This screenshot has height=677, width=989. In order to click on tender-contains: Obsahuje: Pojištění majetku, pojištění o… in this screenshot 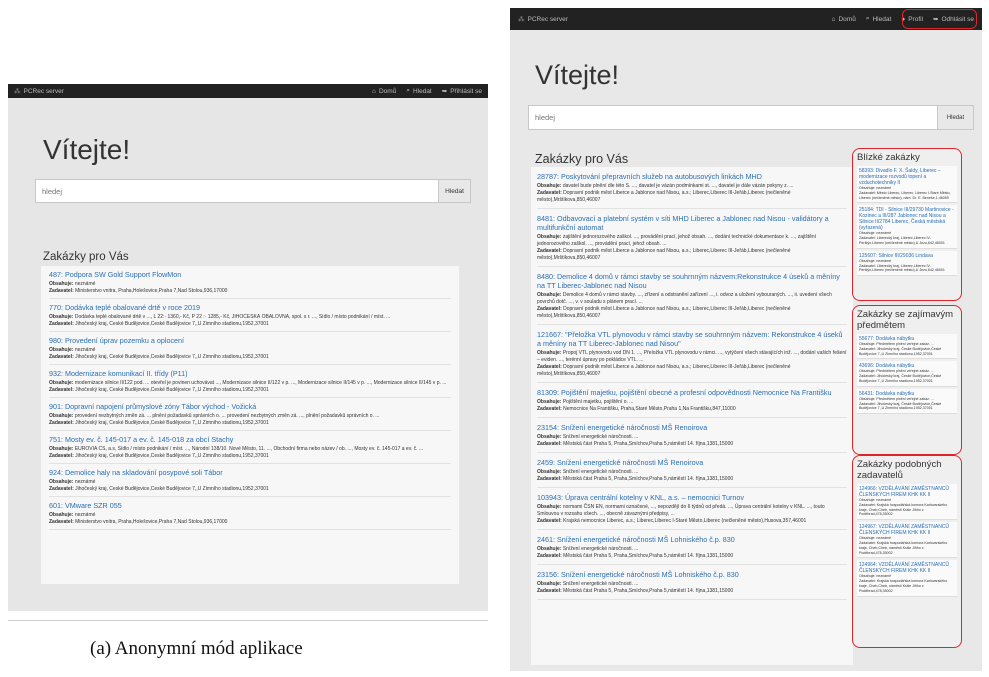, I will do `click(692, 402)`.